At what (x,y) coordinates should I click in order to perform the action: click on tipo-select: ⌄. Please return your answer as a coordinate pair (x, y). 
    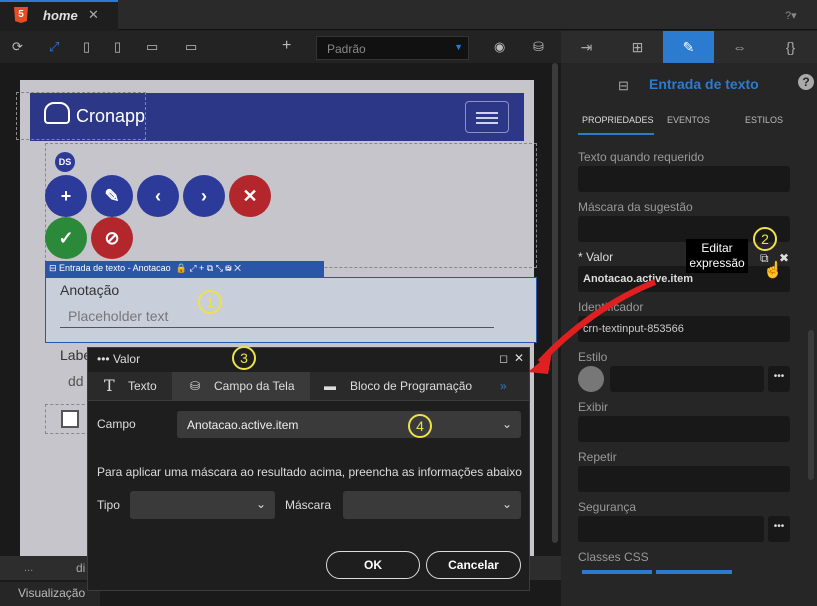
    Looking at the image, I should click on (202, 505).